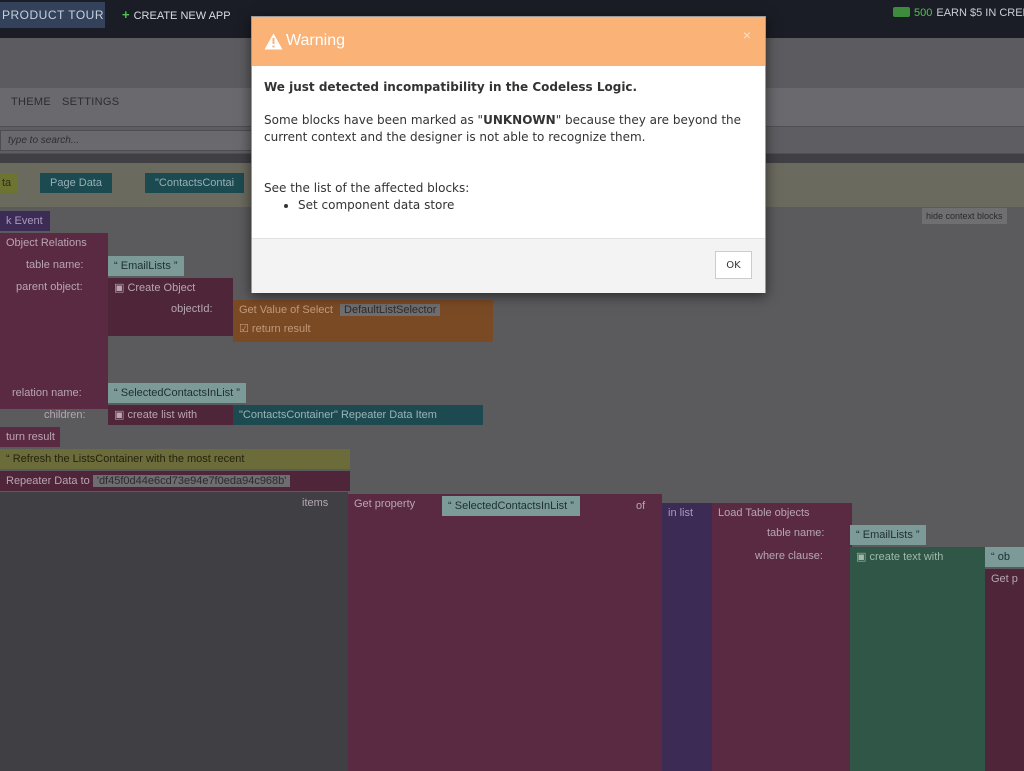 The width and height of the screenshot is (1024, 771). What do you see at coordinates (519, 120) in the screenshot?
I see `unknown-keyword: UNKNOWN` at bounding box center [519, 120].